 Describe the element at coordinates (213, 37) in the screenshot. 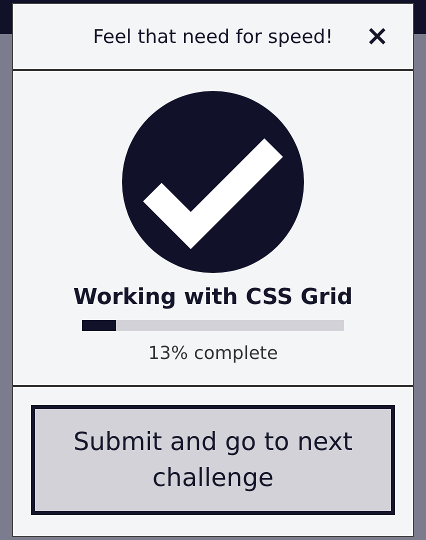

I see `modal-title: Feel that need for speed!` at that location.